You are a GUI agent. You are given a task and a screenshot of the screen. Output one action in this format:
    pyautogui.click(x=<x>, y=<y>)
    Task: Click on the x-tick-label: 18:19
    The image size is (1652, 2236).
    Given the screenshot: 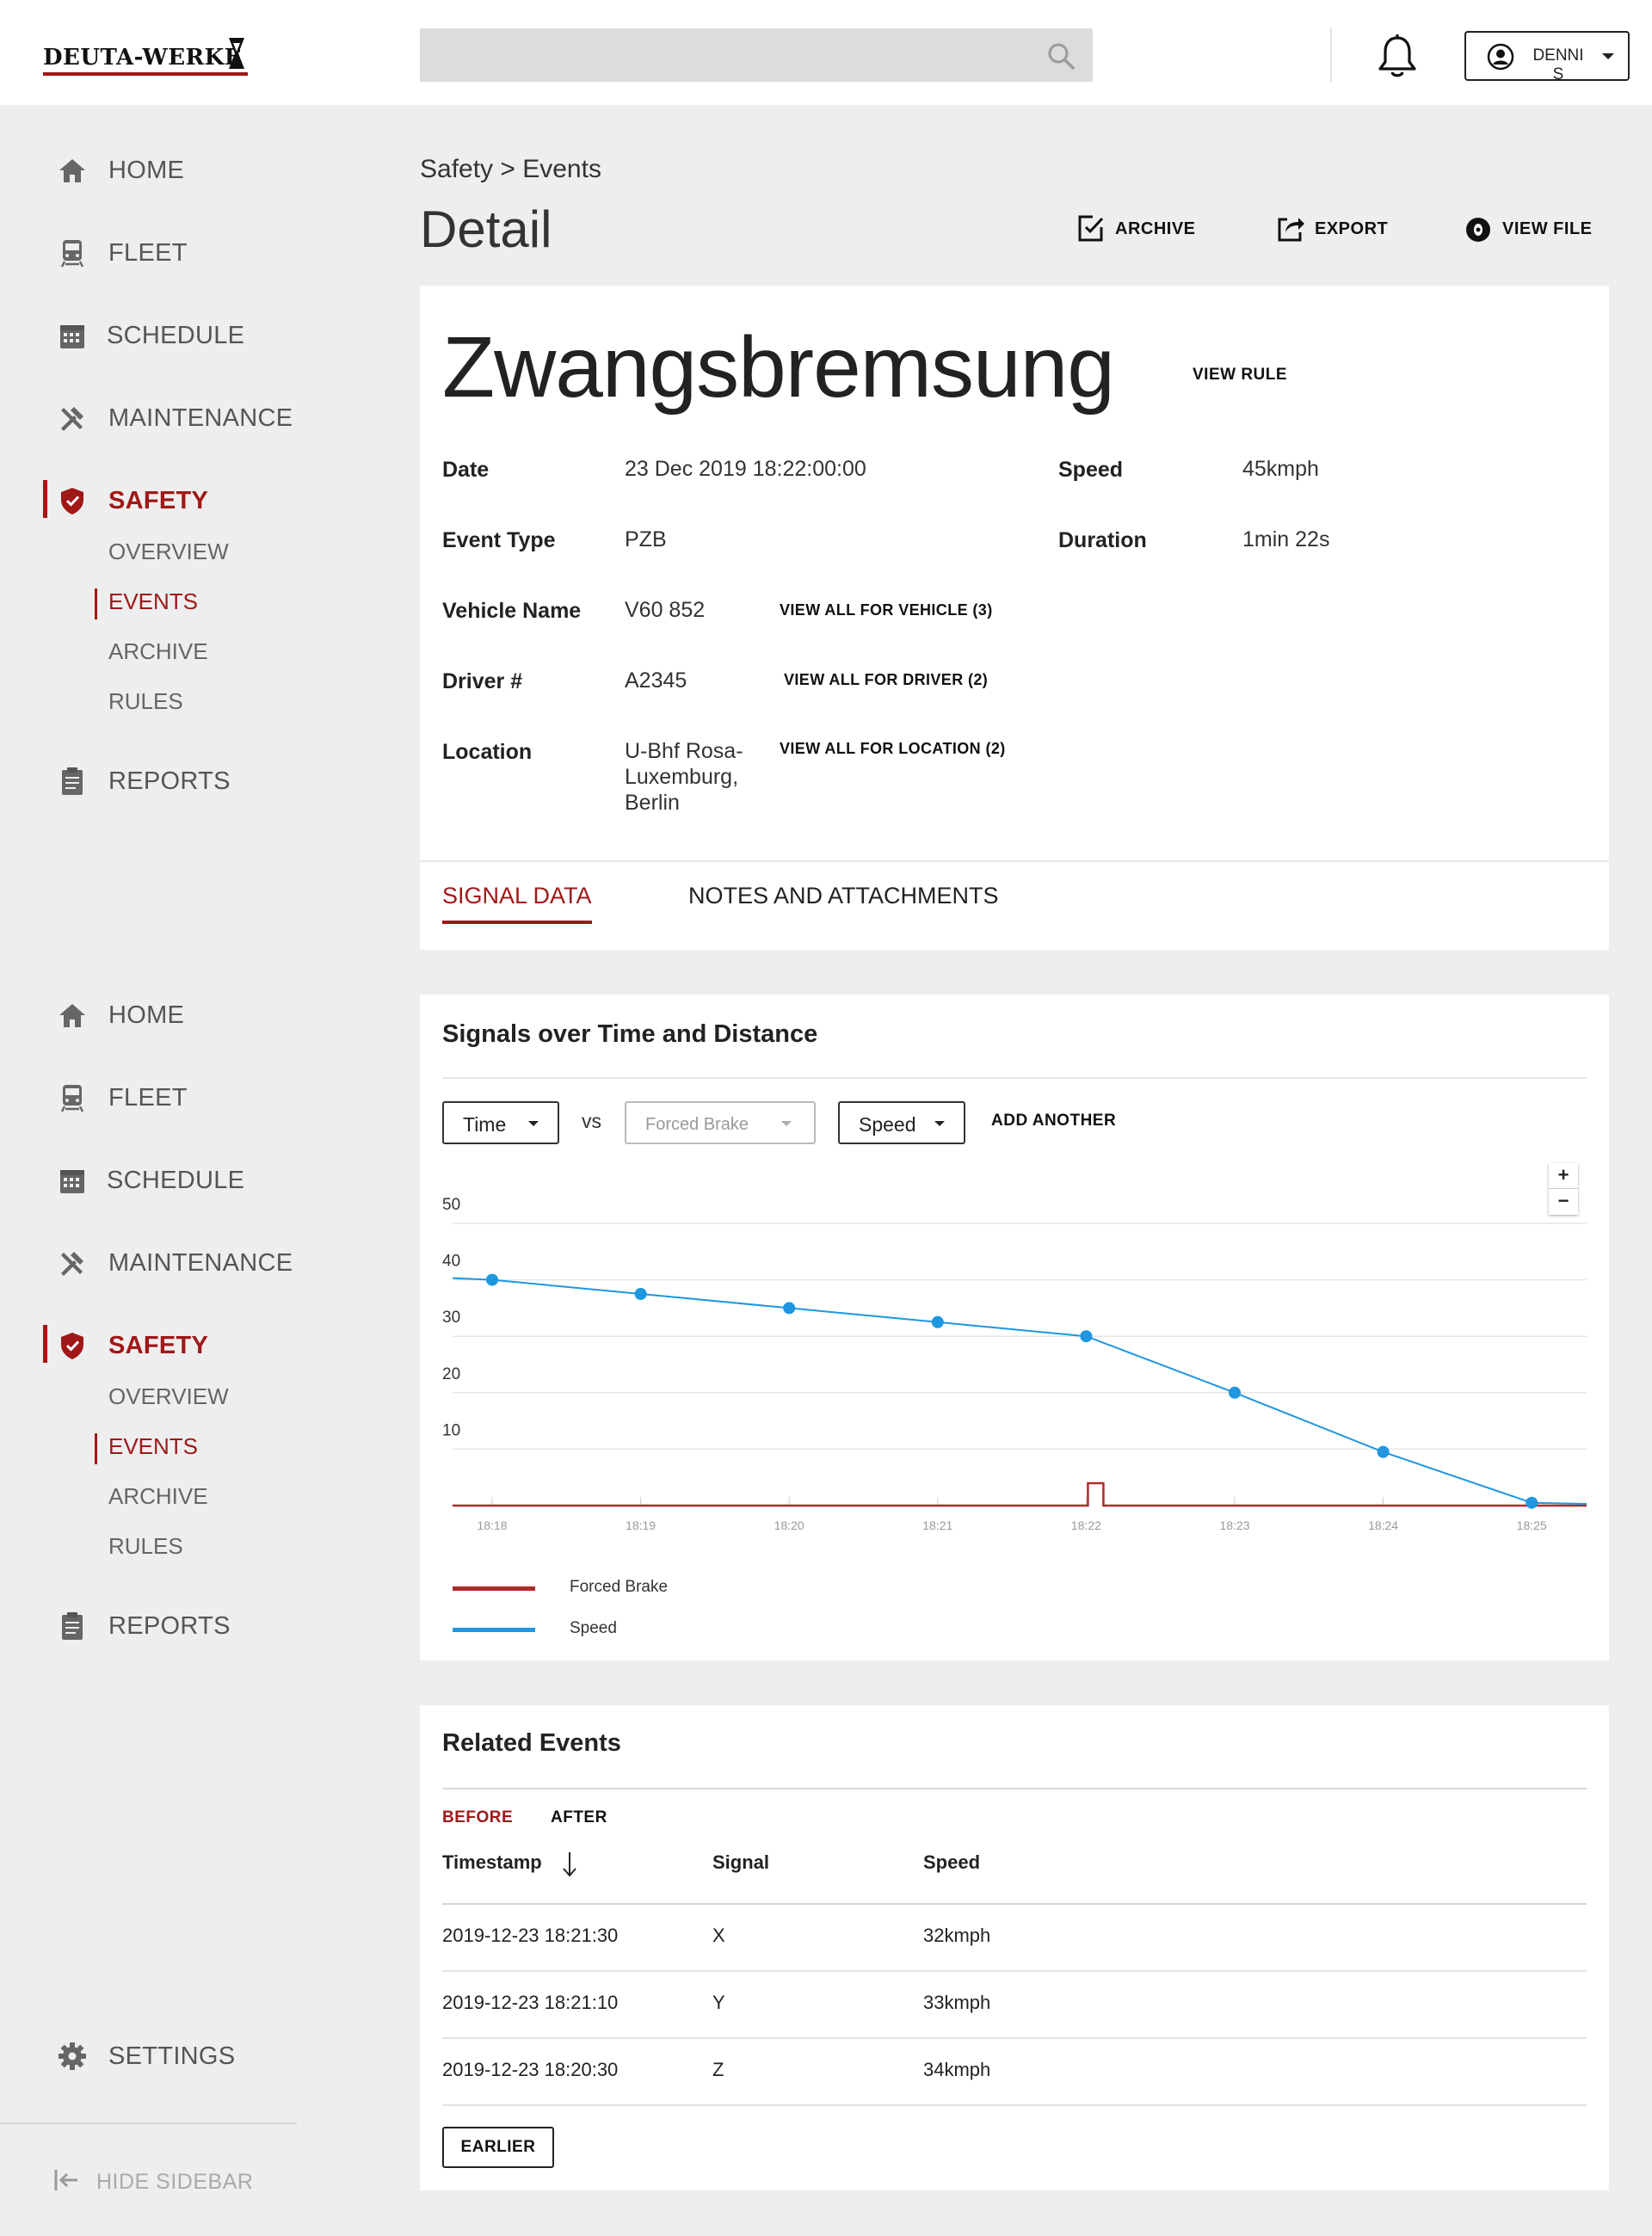 What is the action you would take?
    pyautogui.click(x=641, y=1525)
    